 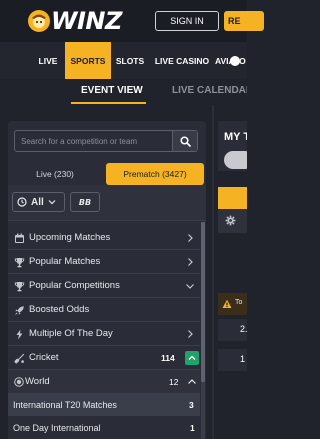 I want to click on sign-in-button: SIGN IN, so click(x=187, y=21).